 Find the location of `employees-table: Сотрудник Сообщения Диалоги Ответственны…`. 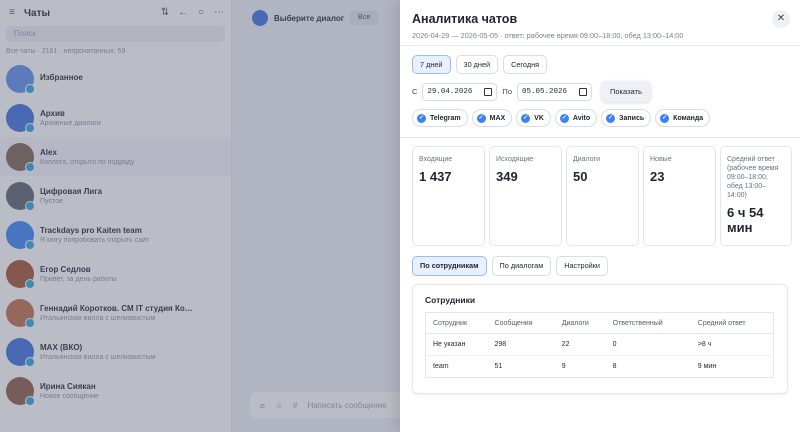

employees-table: Сотрудник Сообщения Диалоги Ответственны… is located at coordinates (599, 345).